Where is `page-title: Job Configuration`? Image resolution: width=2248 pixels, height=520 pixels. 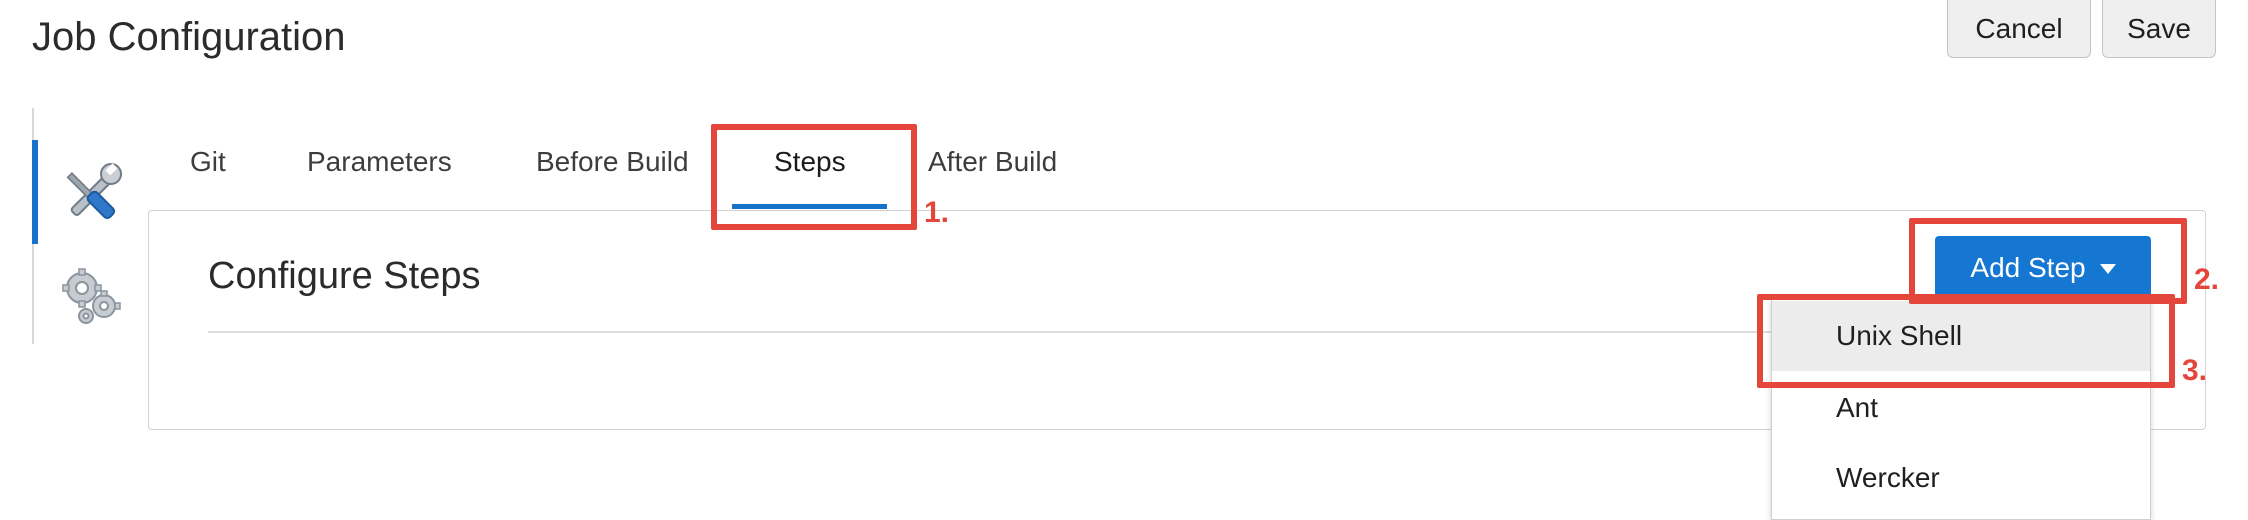 page-title: Job Configuration is located at coordinates (189, 37).